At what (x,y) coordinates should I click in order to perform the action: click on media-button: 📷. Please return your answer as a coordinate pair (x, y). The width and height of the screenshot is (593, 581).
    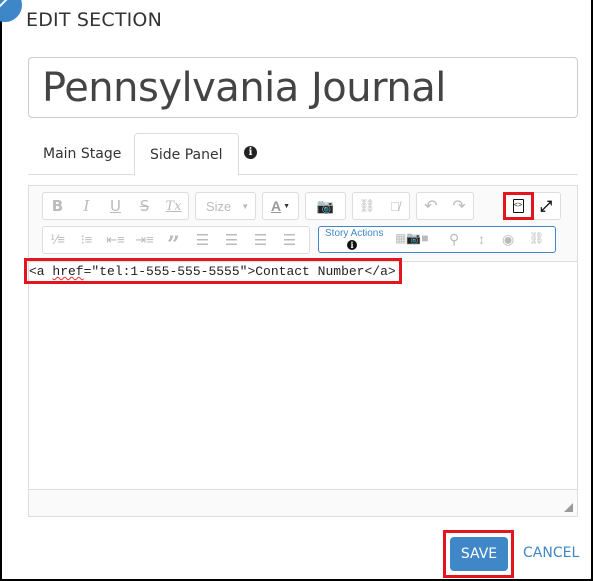
    Looking at the image, I should click on (325, 206).